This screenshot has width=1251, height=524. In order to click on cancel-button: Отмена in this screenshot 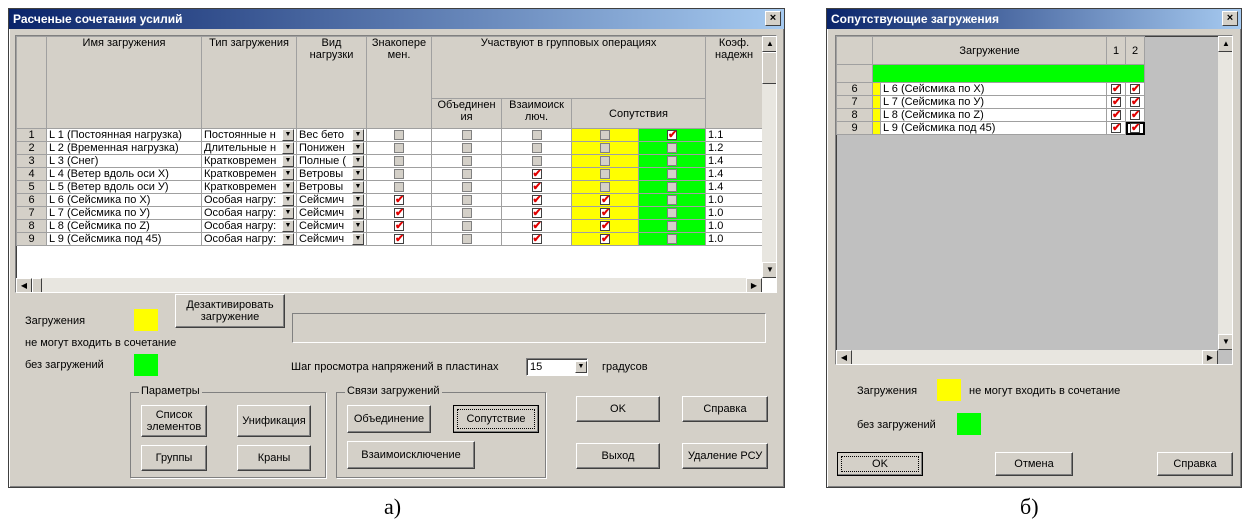, I will do `click(1034, 464)`.